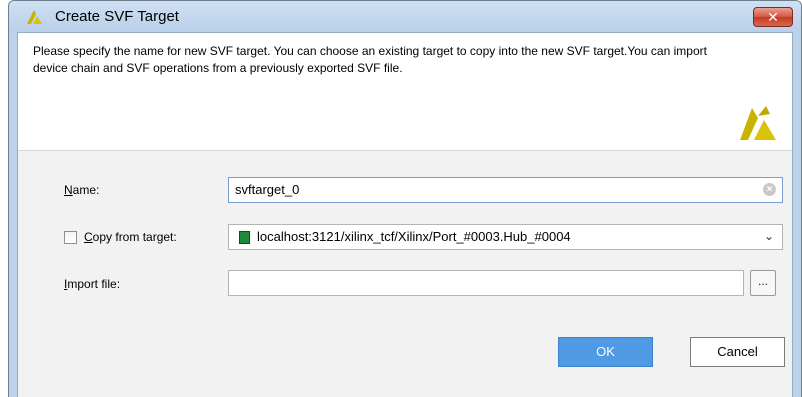 This screenshot has width=802, height=397. I want to click on close-icon: ✕, so click(773, 17).